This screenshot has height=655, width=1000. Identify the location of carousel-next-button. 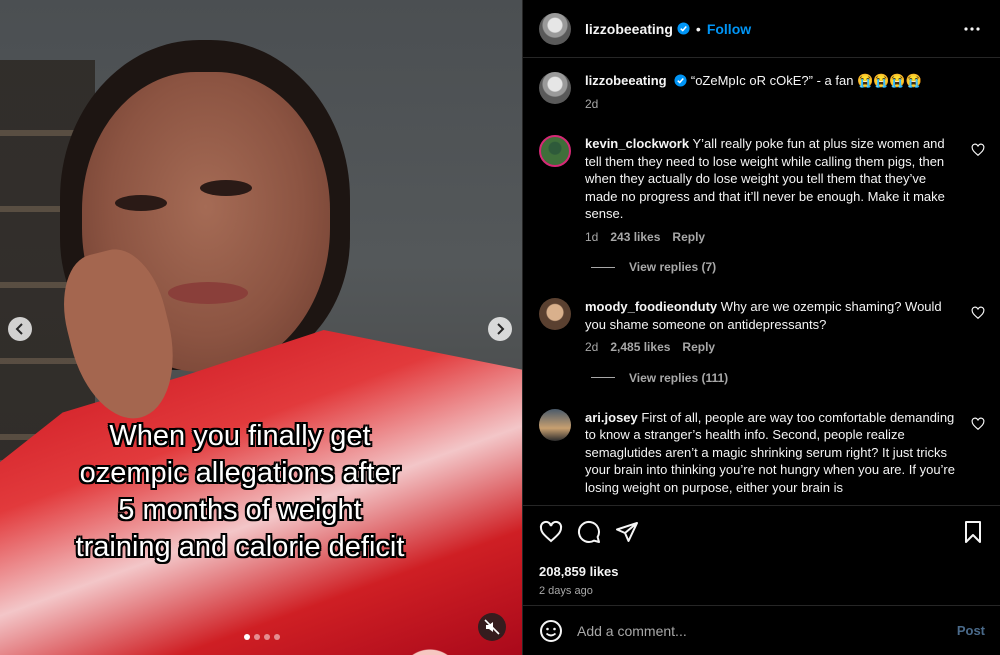
(500, 329).